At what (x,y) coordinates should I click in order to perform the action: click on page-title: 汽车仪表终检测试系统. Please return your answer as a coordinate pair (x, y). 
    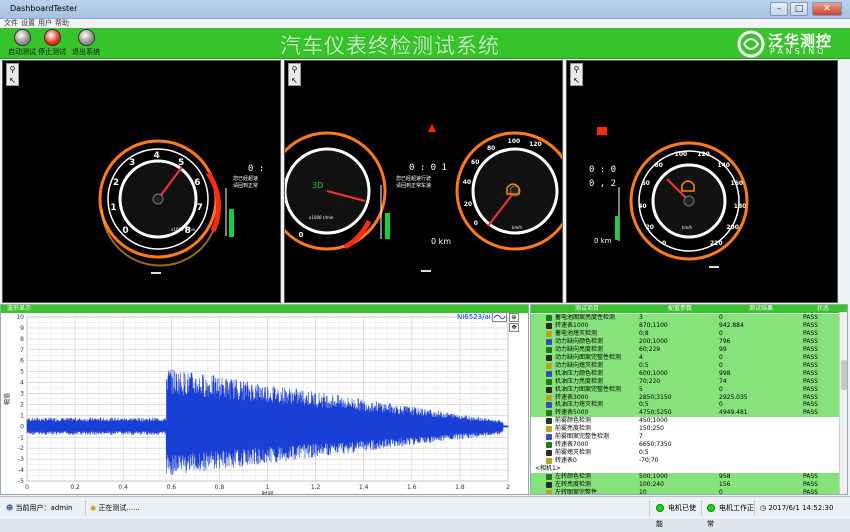
    Looking at the image, I should click on (390, 46).